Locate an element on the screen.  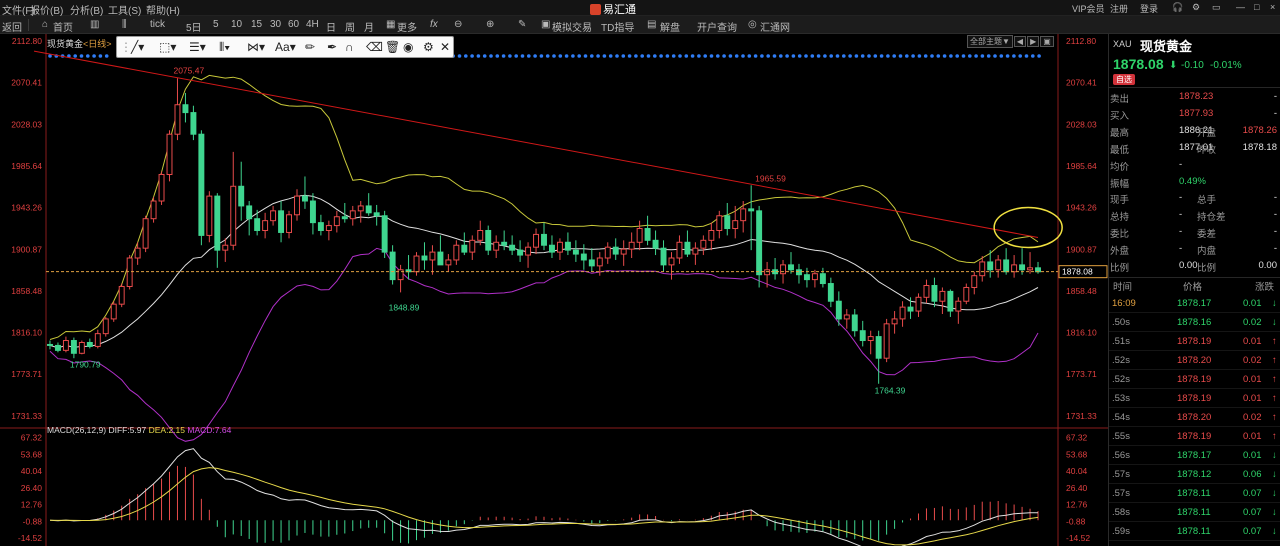
macd-tick-right: 53.68 is located at coordinates (1077, 454).